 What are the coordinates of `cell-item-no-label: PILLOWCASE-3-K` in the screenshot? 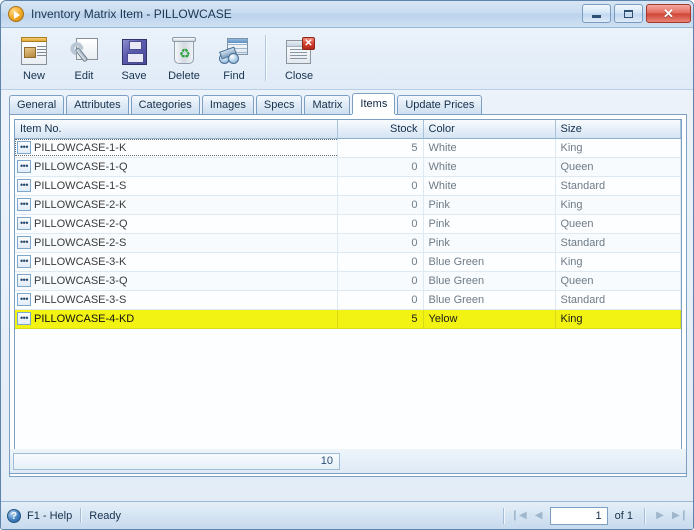 It's located at (80, 261).